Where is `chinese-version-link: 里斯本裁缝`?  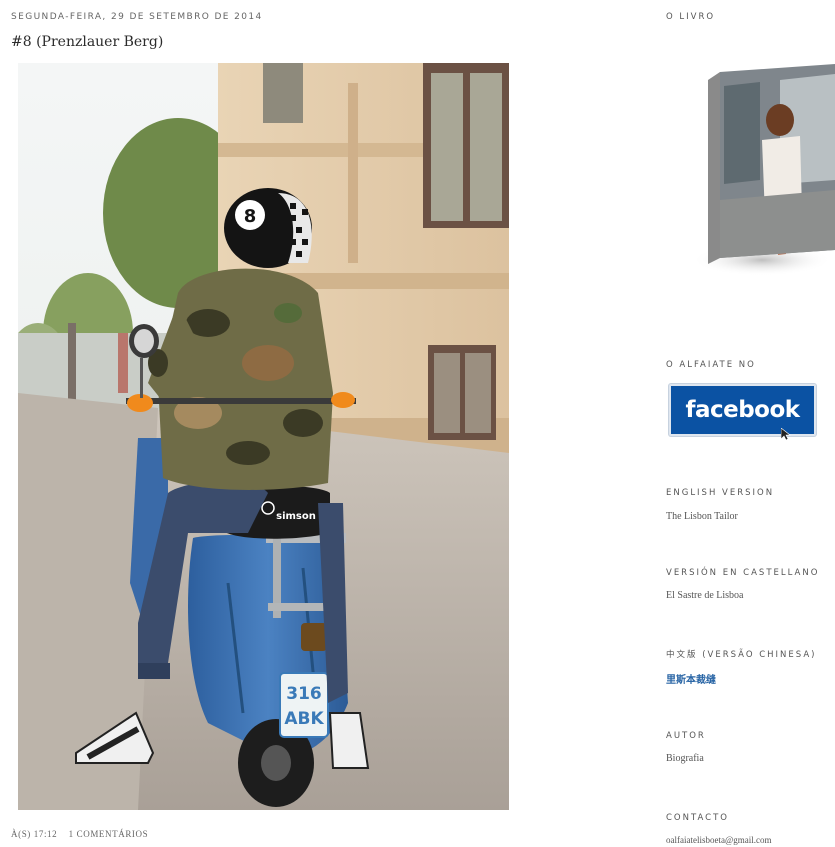 chinese-version-link: 里斯本裁缝 is located at coordinates (691, 678).